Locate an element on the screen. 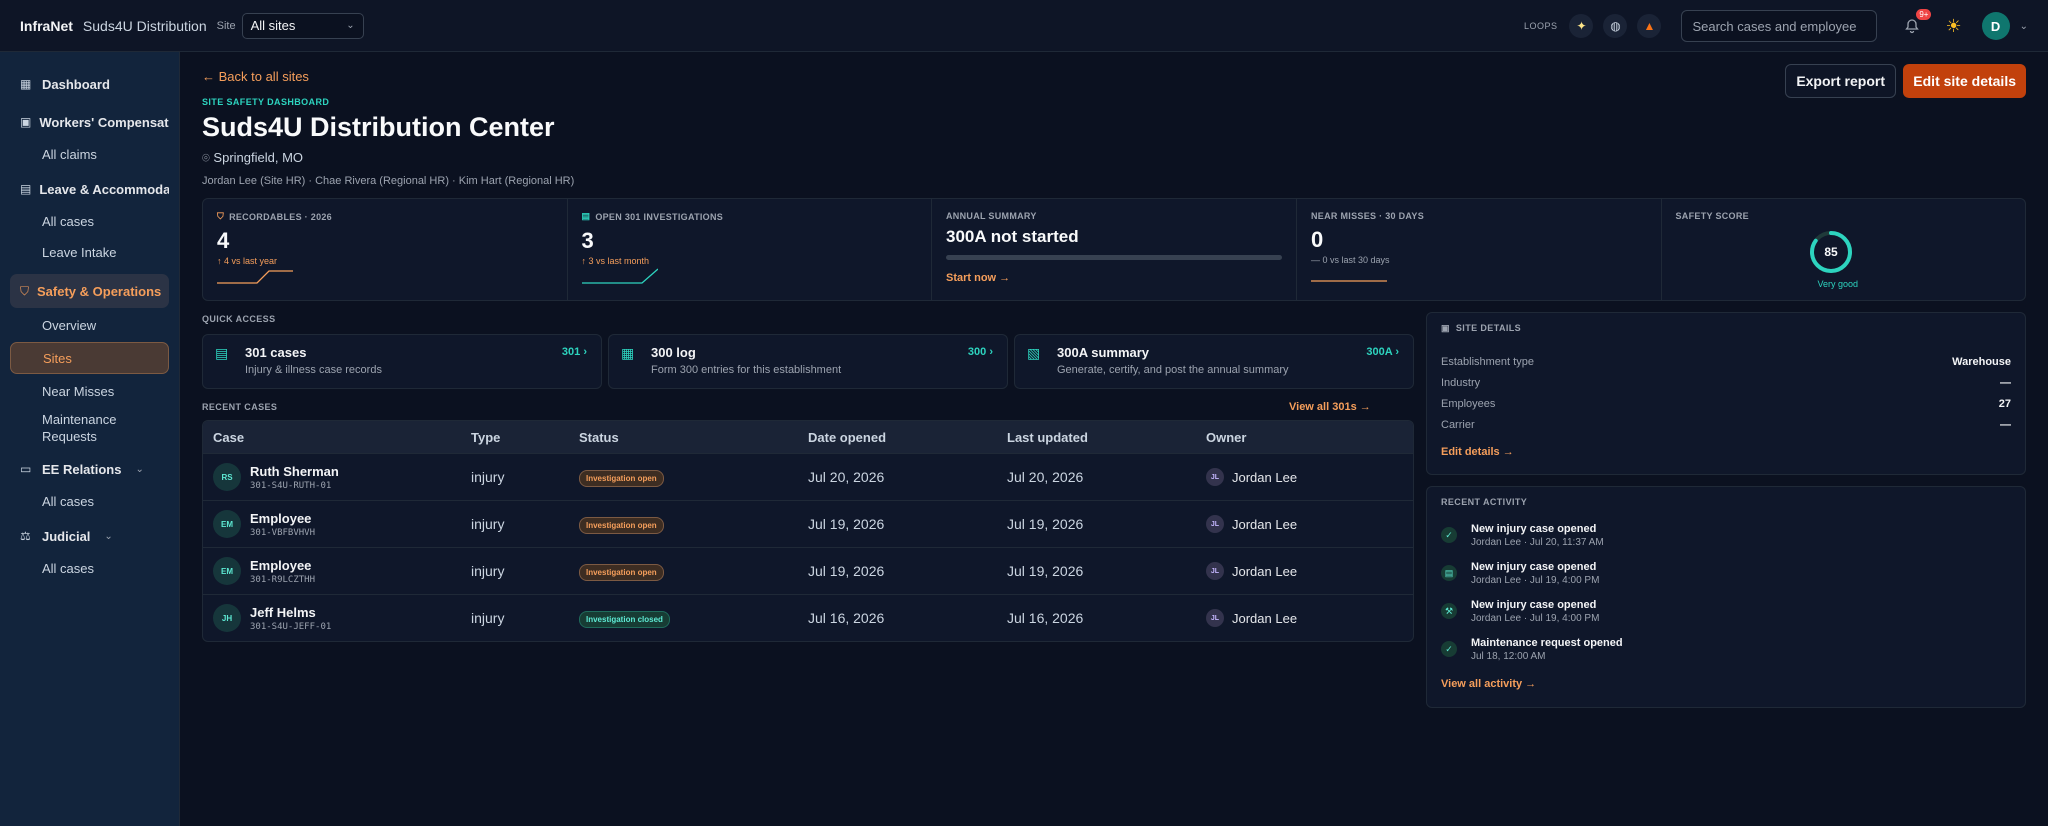 The image size is (2048, 826). panel-title: SITE DETAILS is located at coordinates (1488, 328).